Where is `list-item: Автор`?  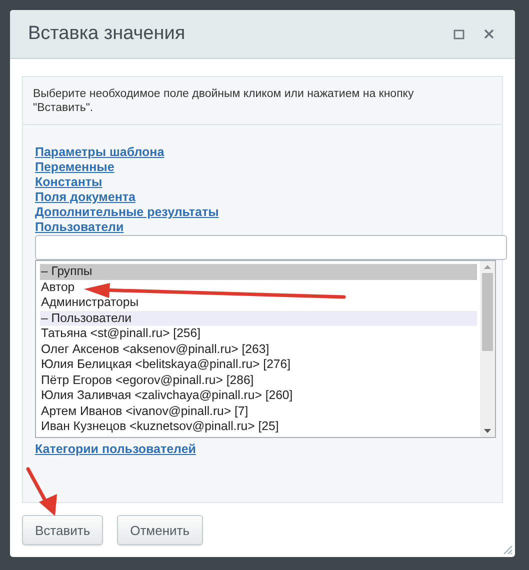 list-item: Автор is located at coordinates (258, 287).